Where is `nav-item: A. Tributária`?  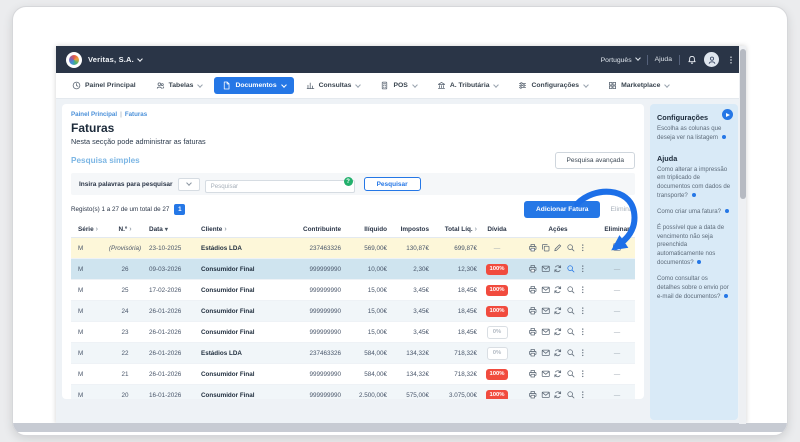 nav-item: A. Tributária is located at coordinates (468, 85).